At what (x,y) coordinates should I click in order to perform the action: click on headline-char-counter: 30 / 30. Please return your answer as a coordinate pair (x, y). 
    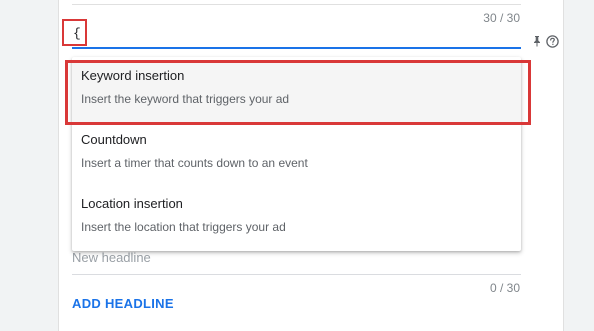
    Looking at the image, I should click on (501, 18).